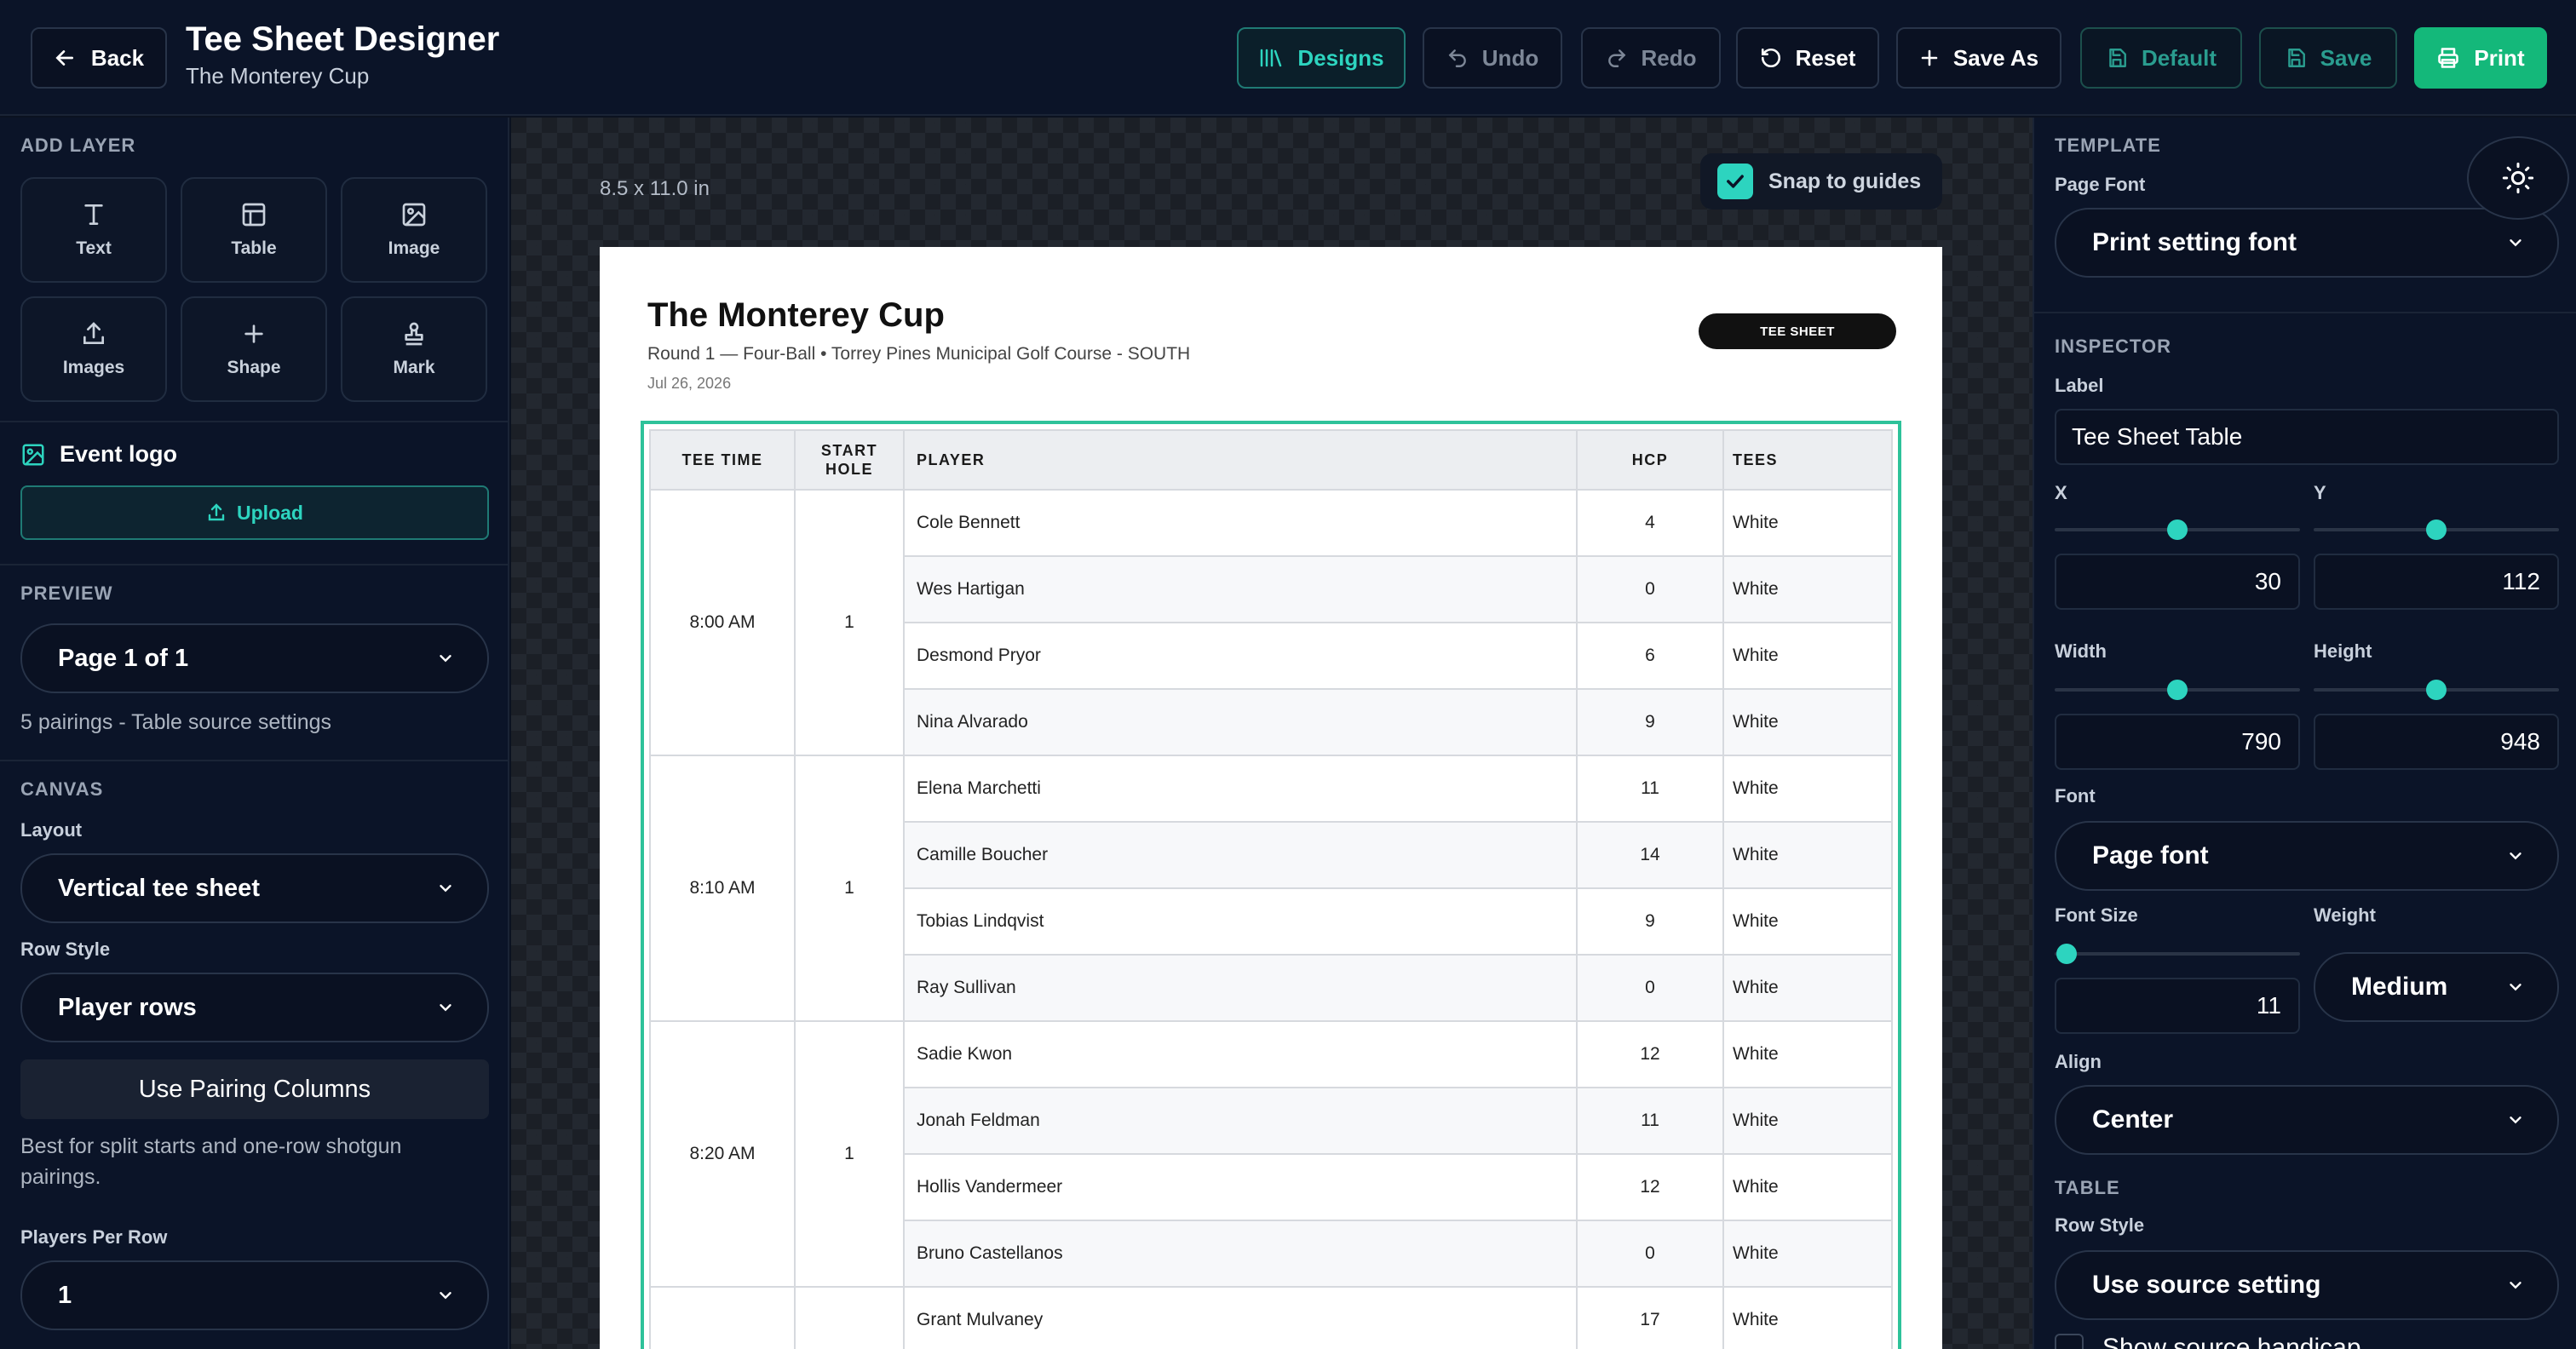  What do you see at coordinates (2307, 1285) in the screenshot?
I see `table-row-style-select: Use source setting` at bounding box center [2307, 1285].